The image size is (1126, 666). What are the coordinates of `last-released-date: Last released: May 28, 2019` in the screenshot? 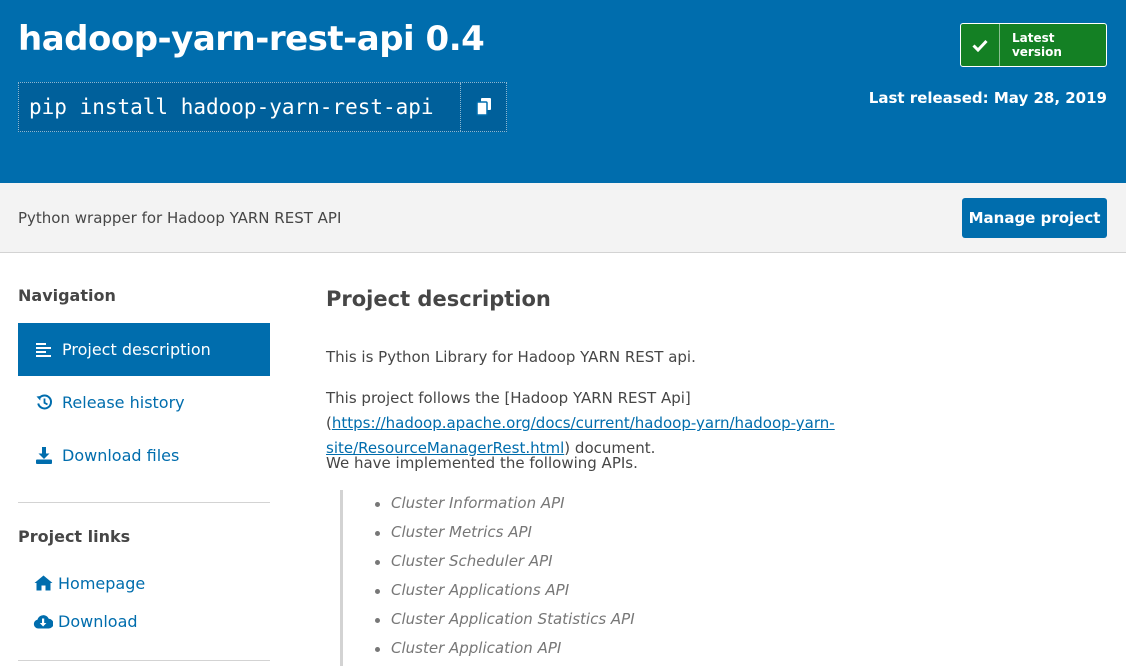 It's located at (987, 98).